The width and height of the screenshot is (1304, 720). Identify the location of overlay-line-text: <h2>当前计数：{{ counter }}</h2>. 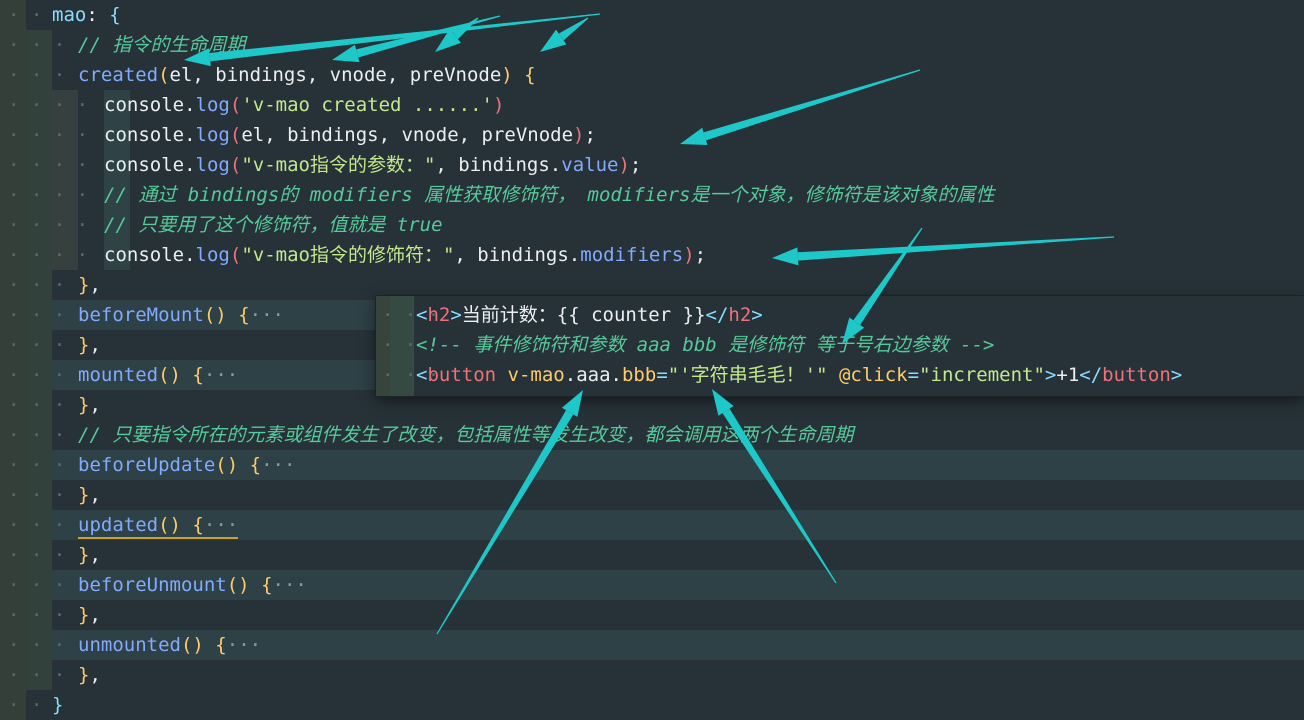
(589, 315).